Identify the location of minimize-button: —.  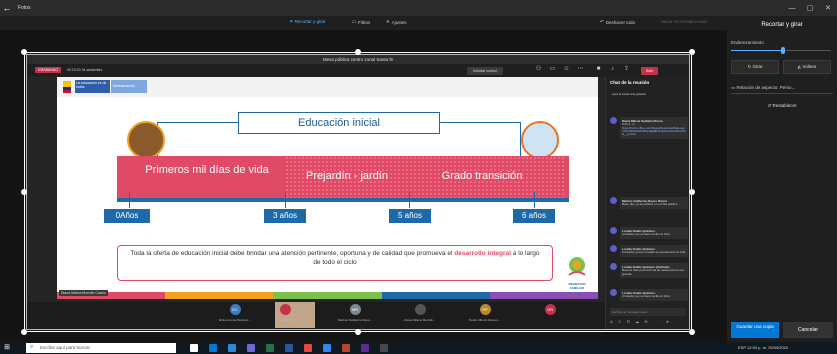
(792, 8).